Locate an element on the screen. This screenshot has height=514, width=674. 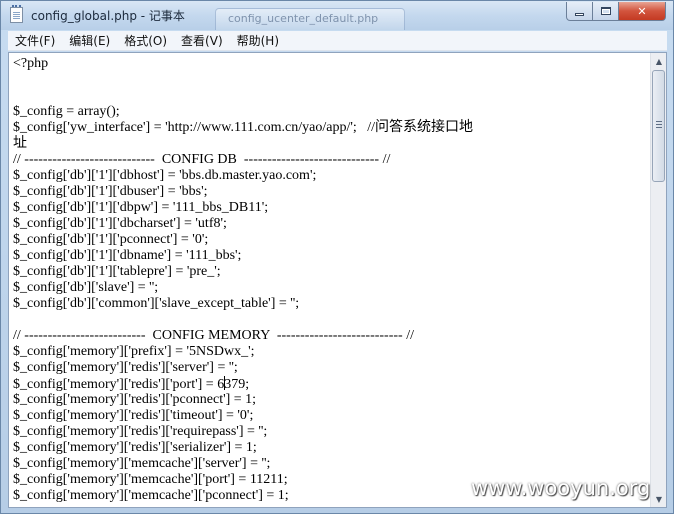
menu-bar: 文件(F) 编辑(E) 格式(O) 查看(V) 帮助(H) is located at coordinates (337, 41).